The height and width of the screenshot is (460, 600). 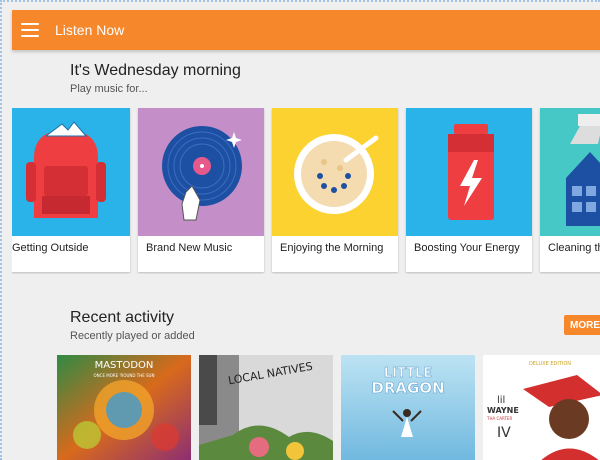 I want to click on album-title-text-2: DRAGON, so click(x=407, y=388).